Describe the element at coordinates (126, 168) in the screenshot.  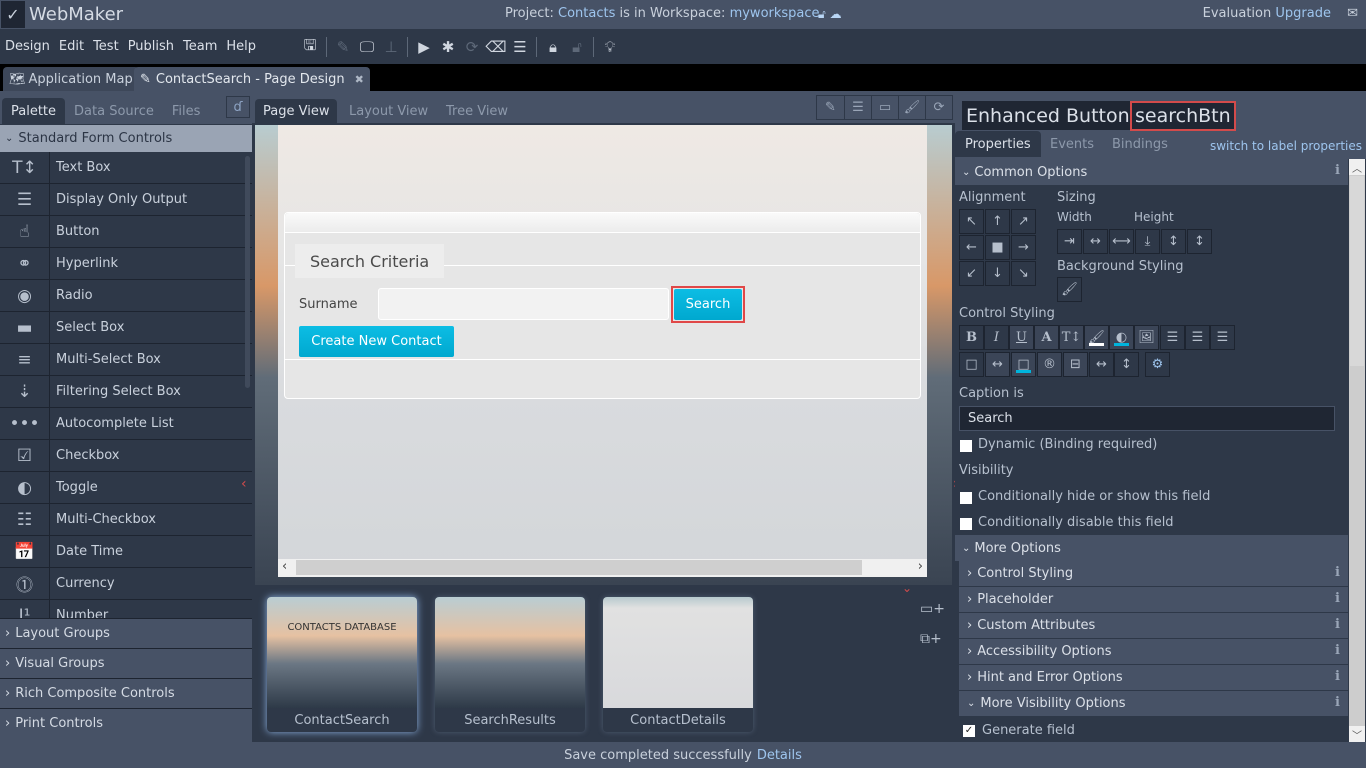
I see `palette-item-text-box: T↕ Text Box` at that location.